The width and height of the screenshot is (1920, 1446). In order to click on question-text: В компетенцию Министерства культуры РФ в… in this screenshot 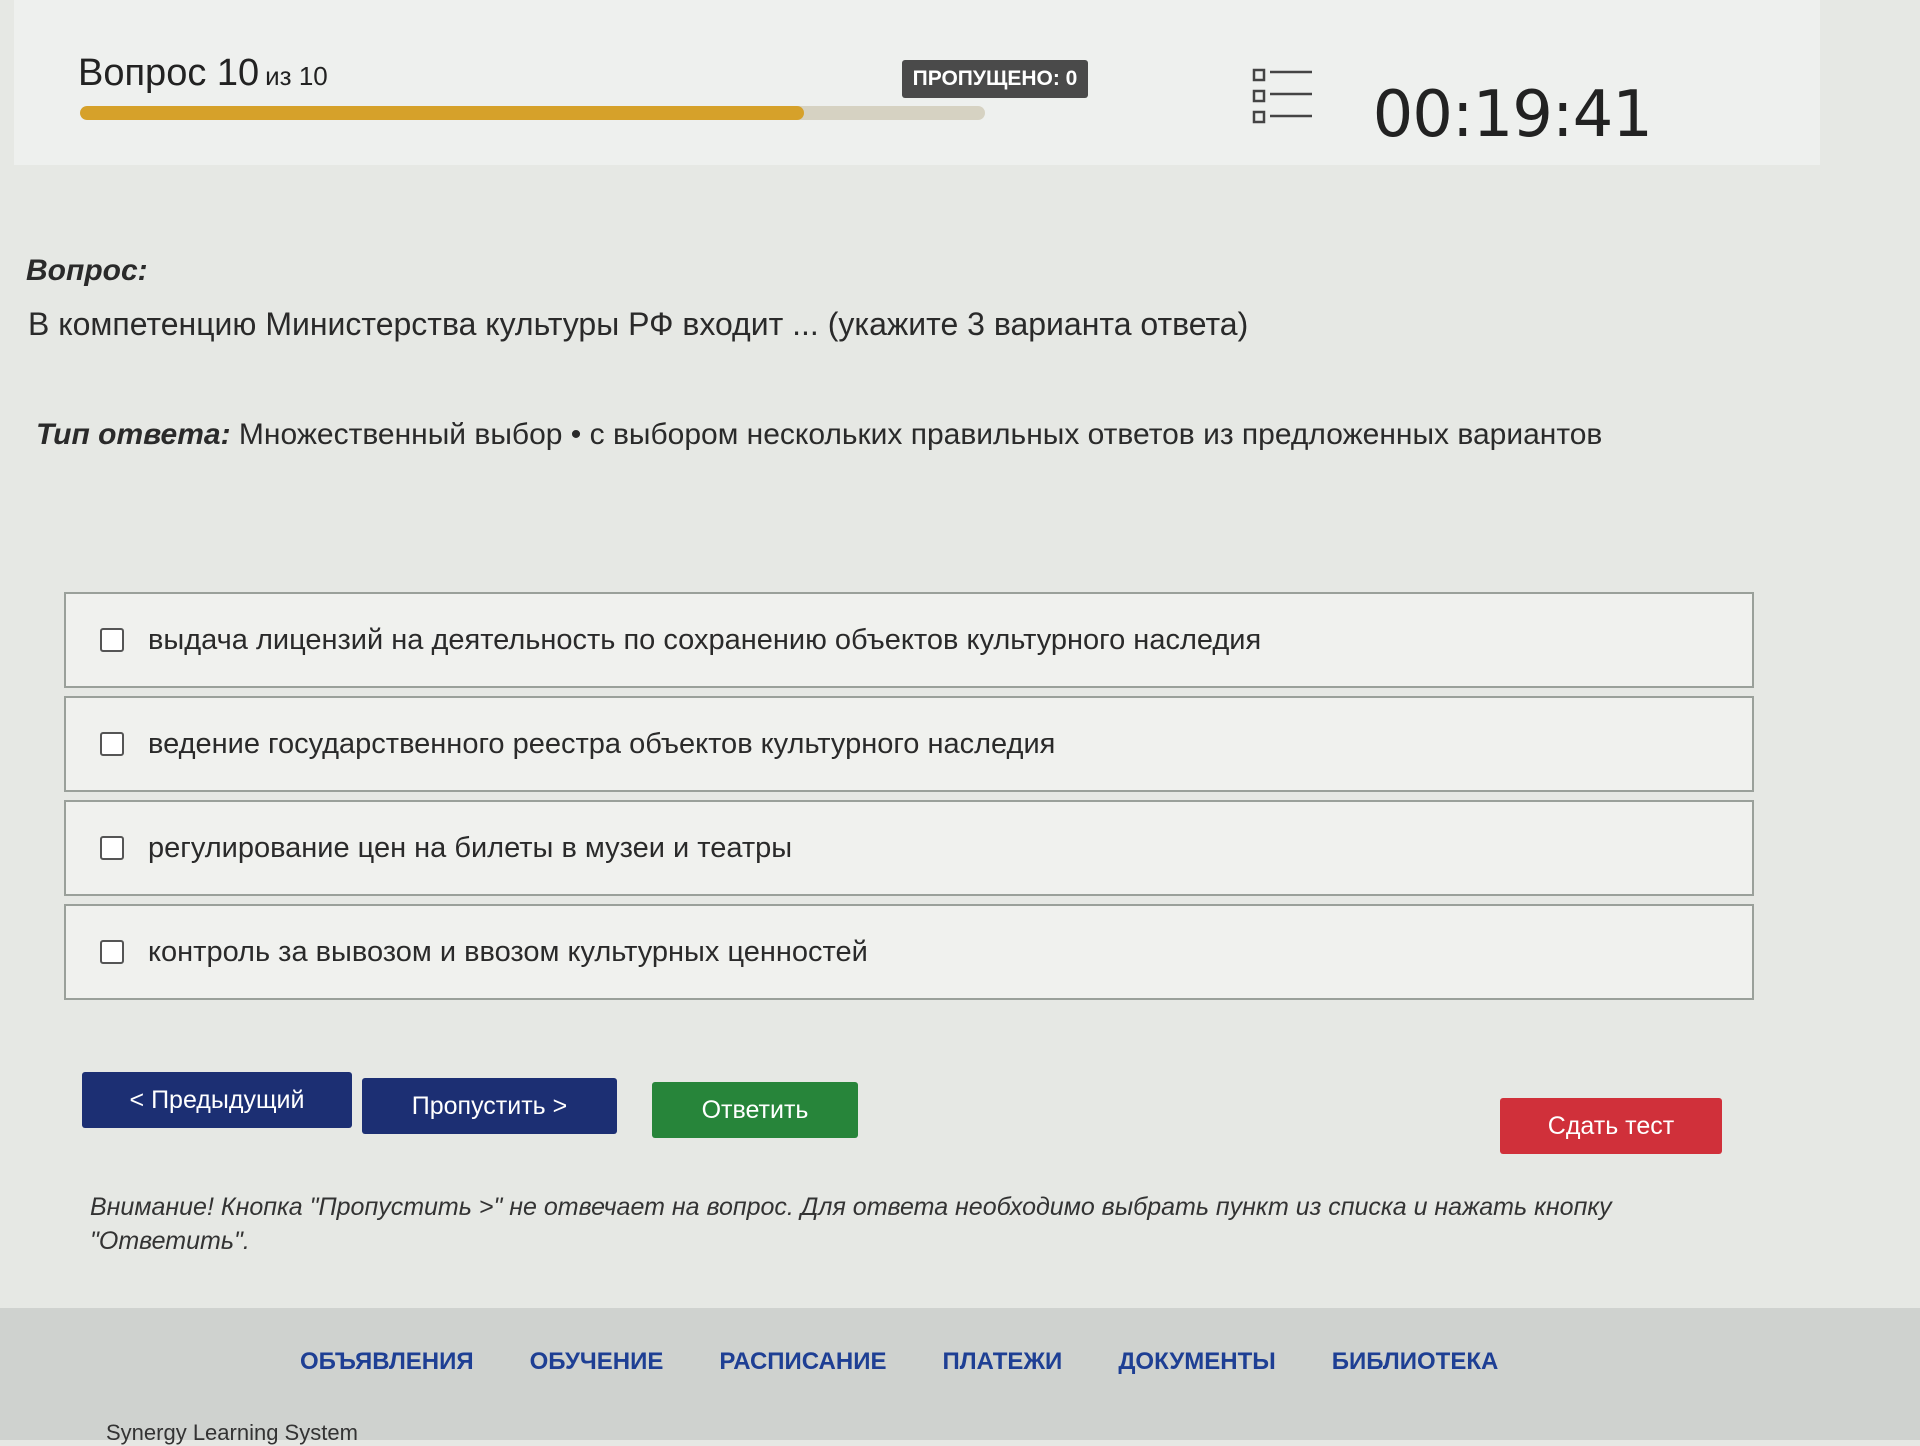, I will do `click(638, 324)`.